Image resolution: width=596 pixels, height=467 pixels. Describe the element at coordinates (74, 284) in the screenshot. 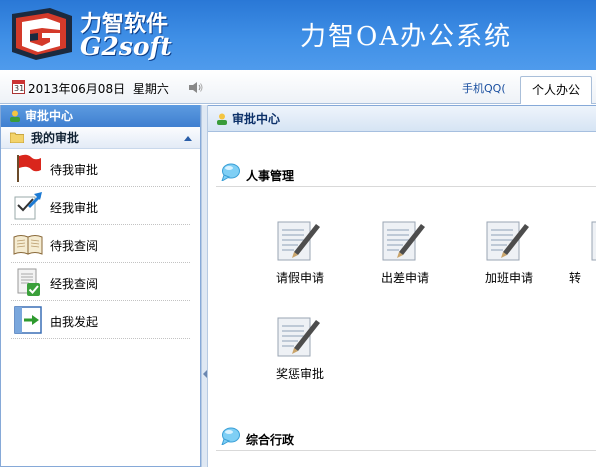

I see `nav-label: 经我查阅` at that location.